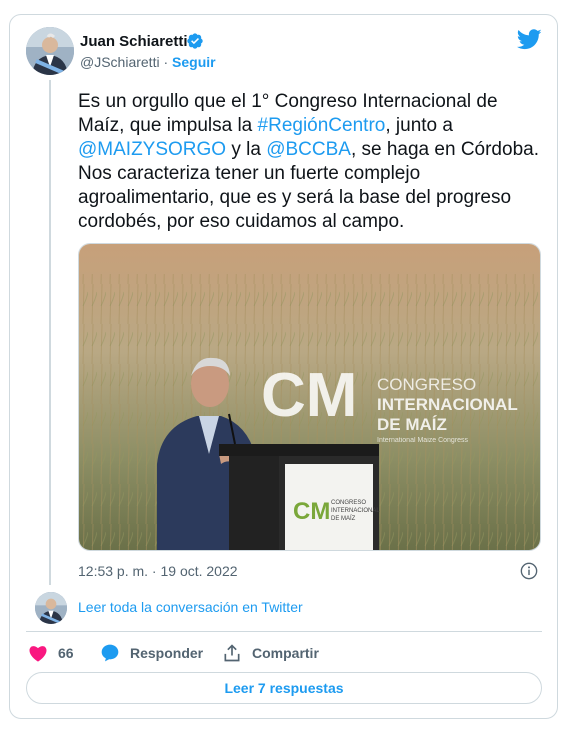  I want to click on author-handle-row: @JSchiaretti · Seguir, so click(148, 62).